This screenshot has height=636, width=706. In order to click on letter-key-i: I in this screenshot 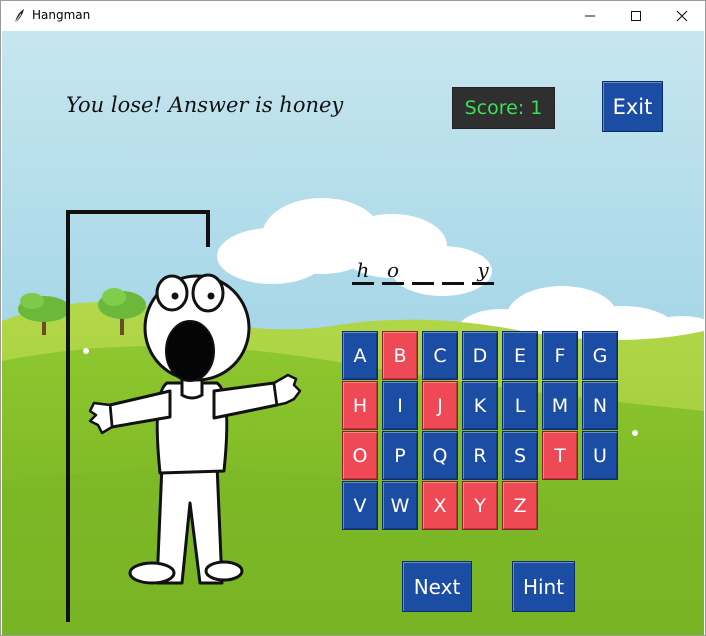, I will do `click(400, 405)`.